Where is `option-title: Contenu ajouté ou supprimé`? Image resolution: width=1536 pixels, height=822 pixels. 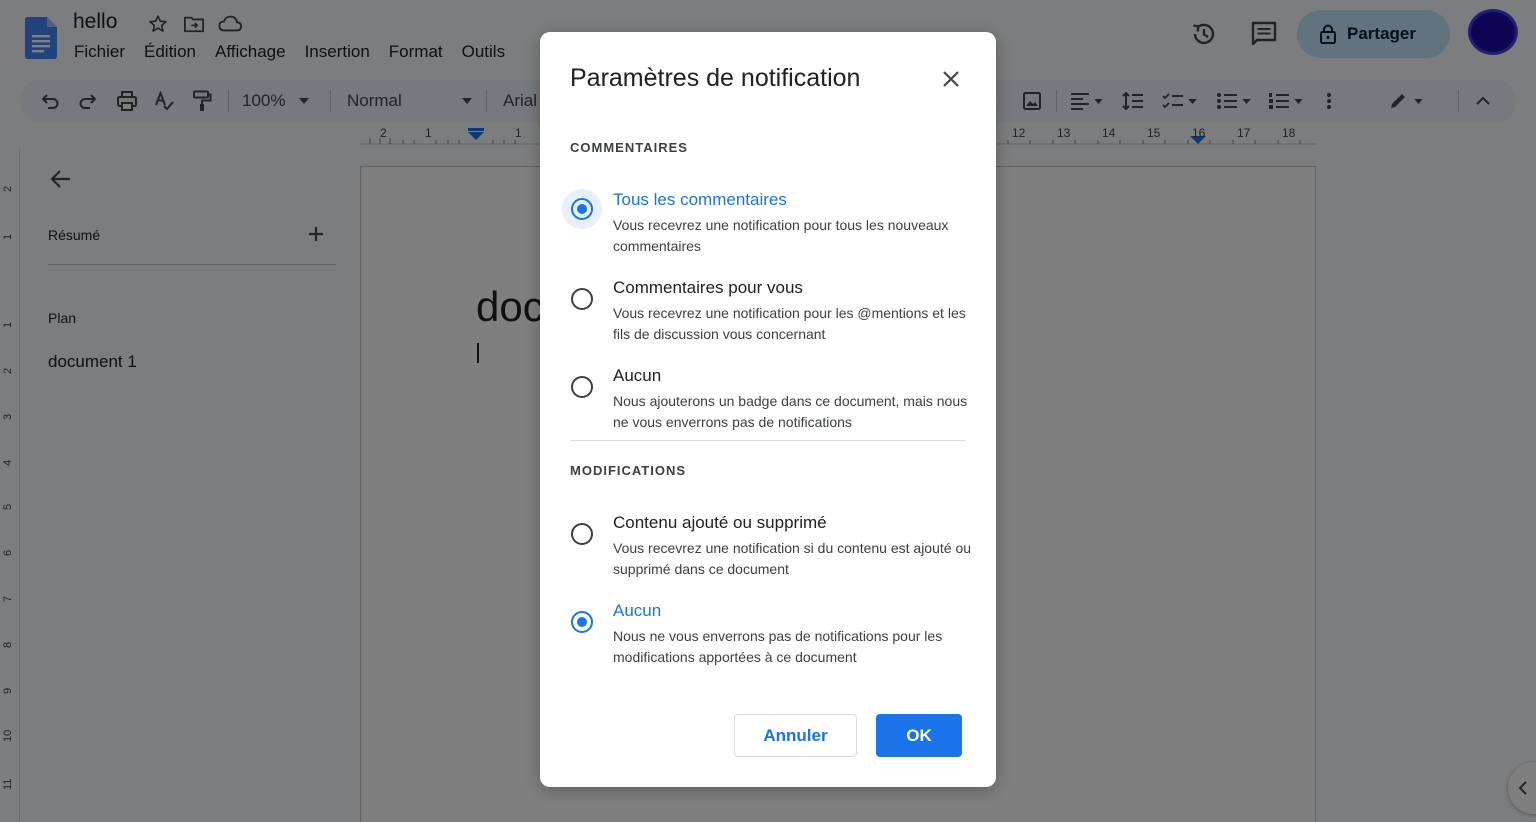 option-title: Contenu ajouté ou supprimé is located at coordinates (720, 522).